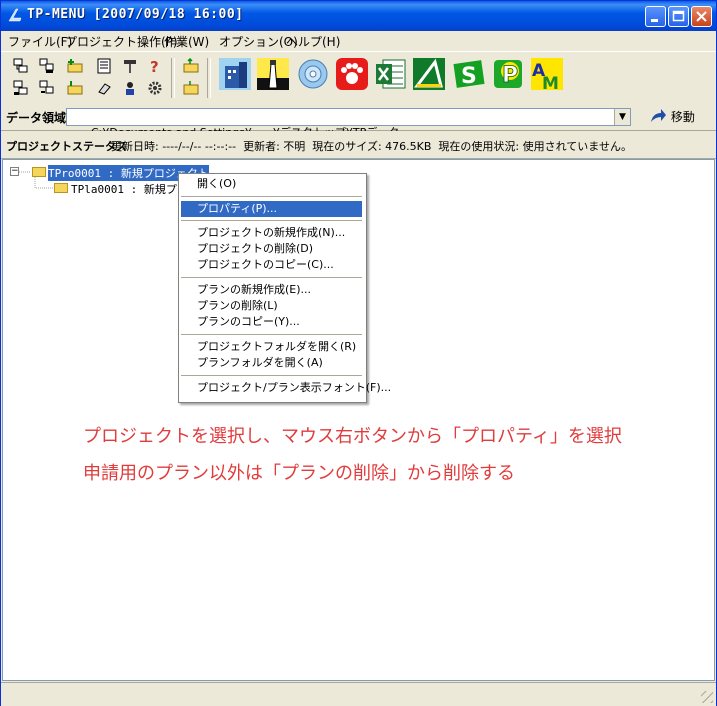  What do you see at coordinates (271, 306) in the screenshot?
I see `ctx-delete-plan: プランの削除(L)` at bounding box center [271, 306].